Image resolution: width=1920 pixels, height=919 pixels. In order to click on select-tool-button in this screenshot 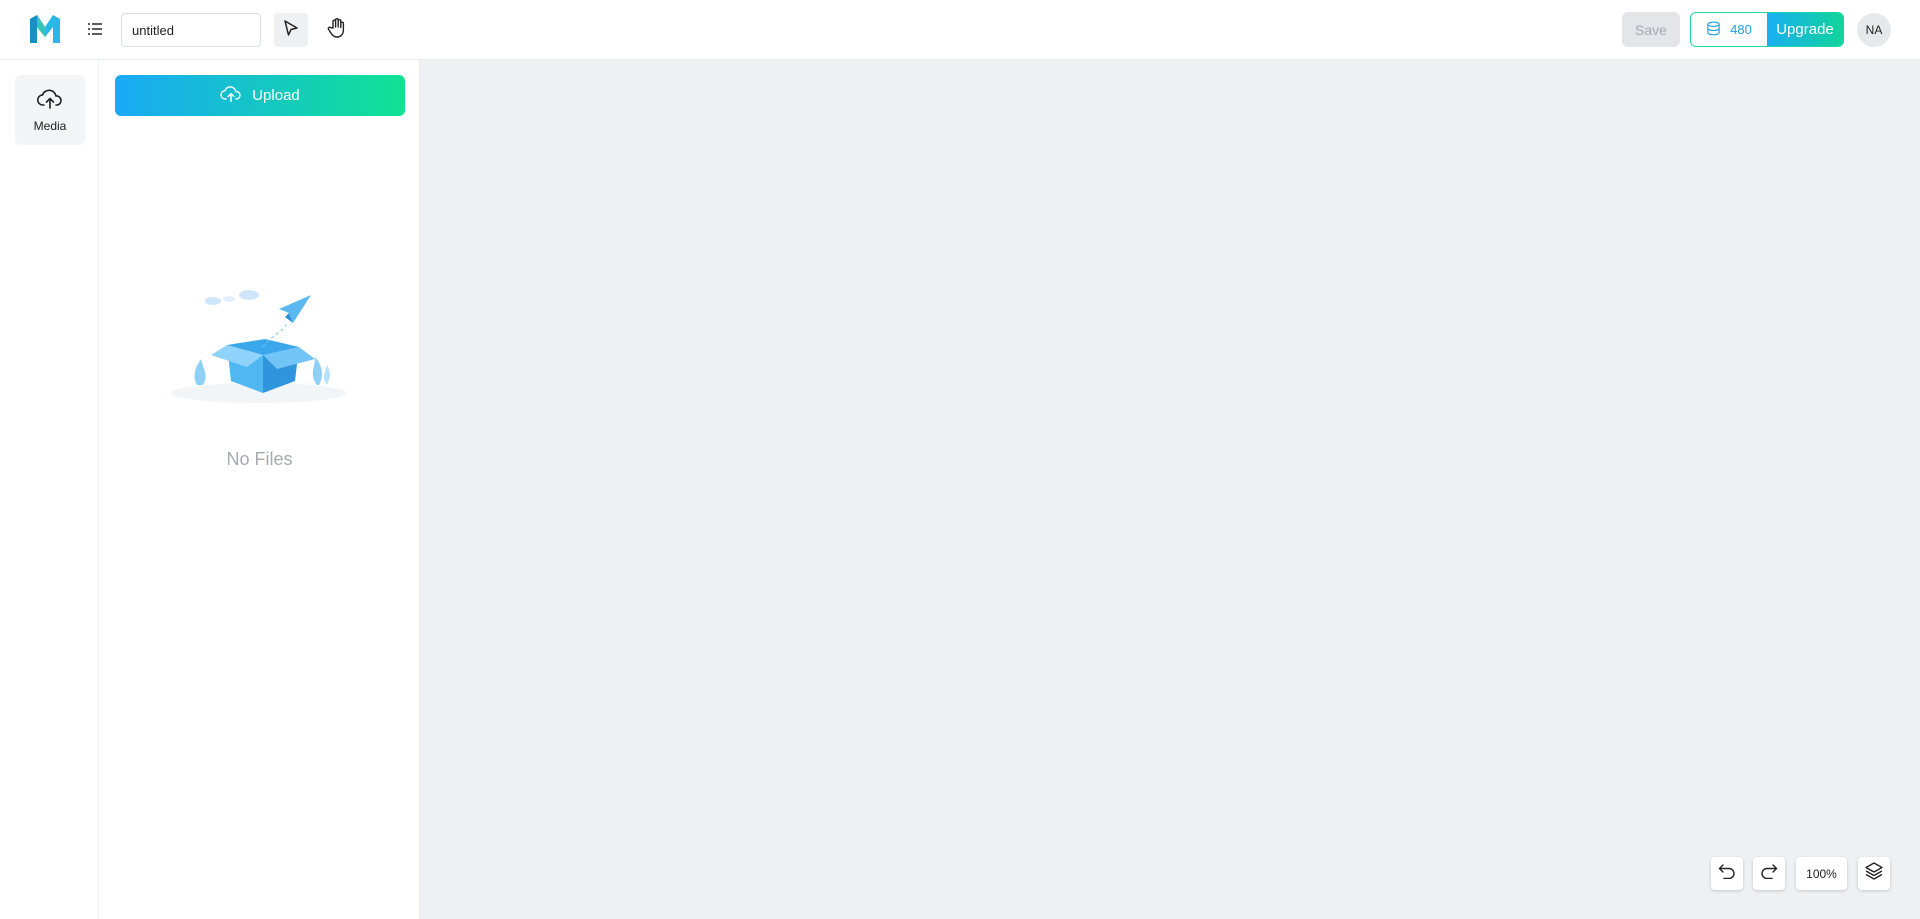, I will do `click(291, 30)`.